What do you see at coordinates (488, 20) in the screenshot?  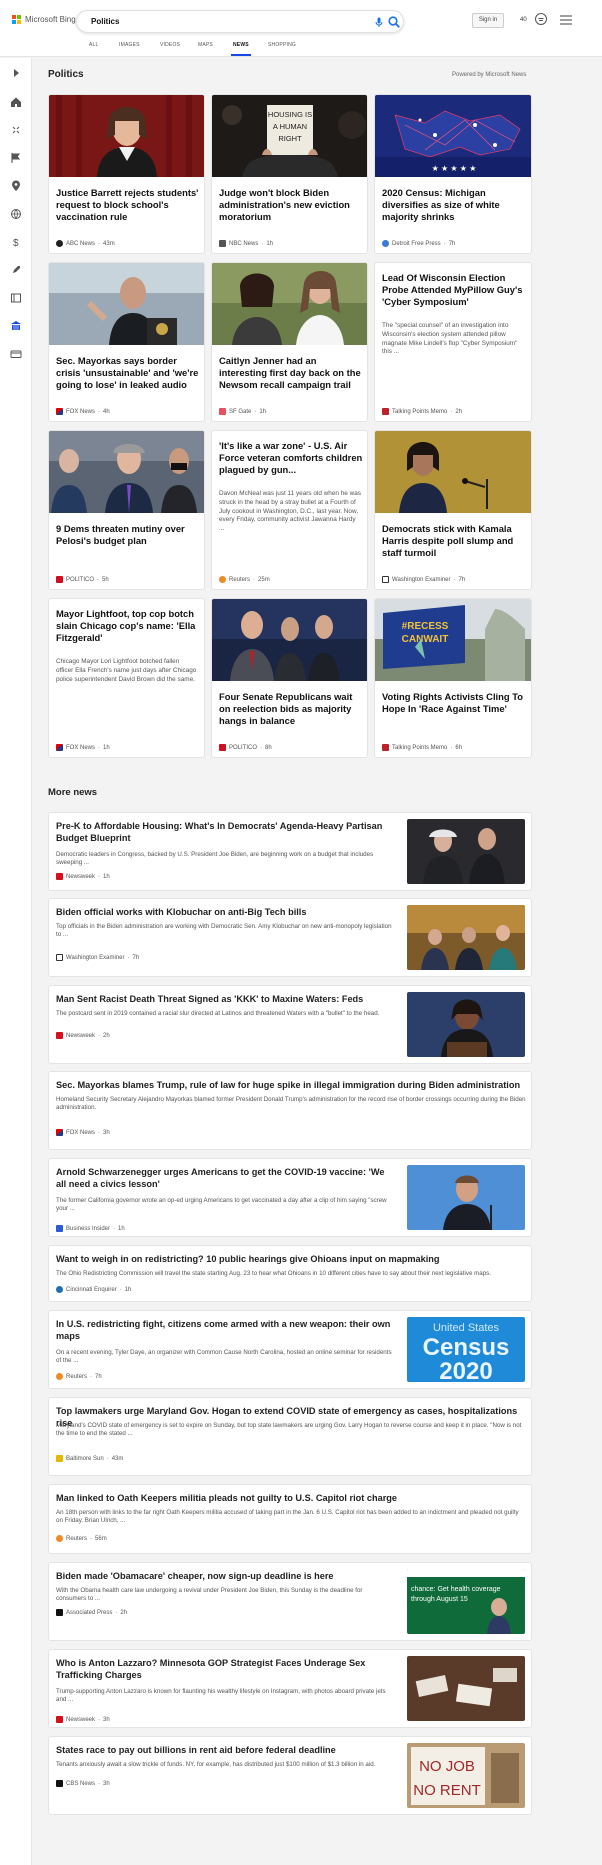 I see `sign-in-button: Sign in` at bounding box center [488, 20].